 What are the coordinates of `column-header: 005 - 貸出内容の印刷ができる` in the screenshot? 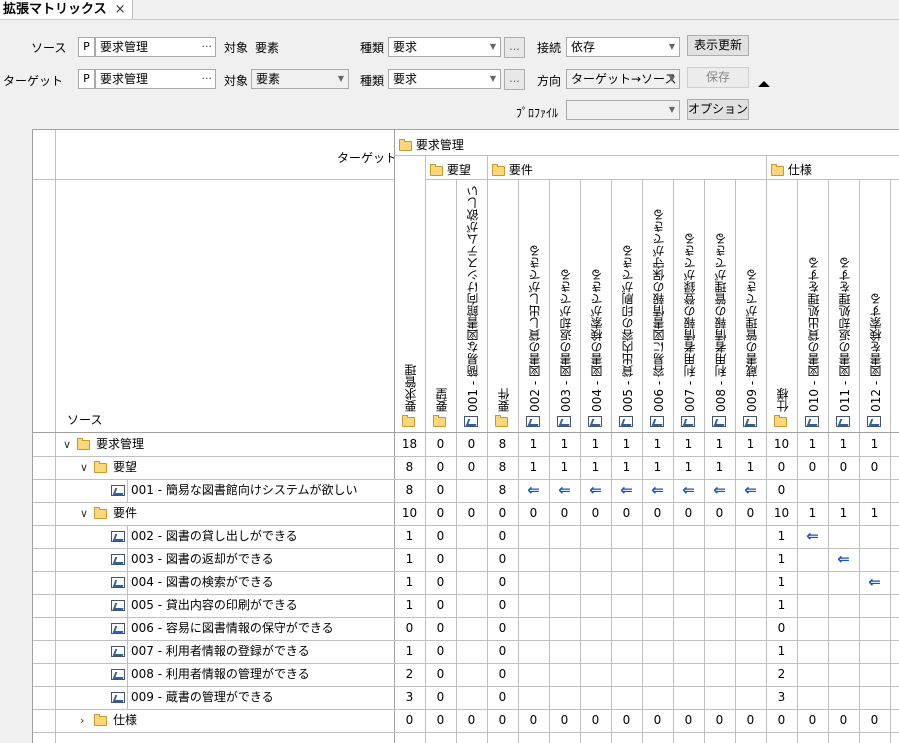 It's located at (627, 328).